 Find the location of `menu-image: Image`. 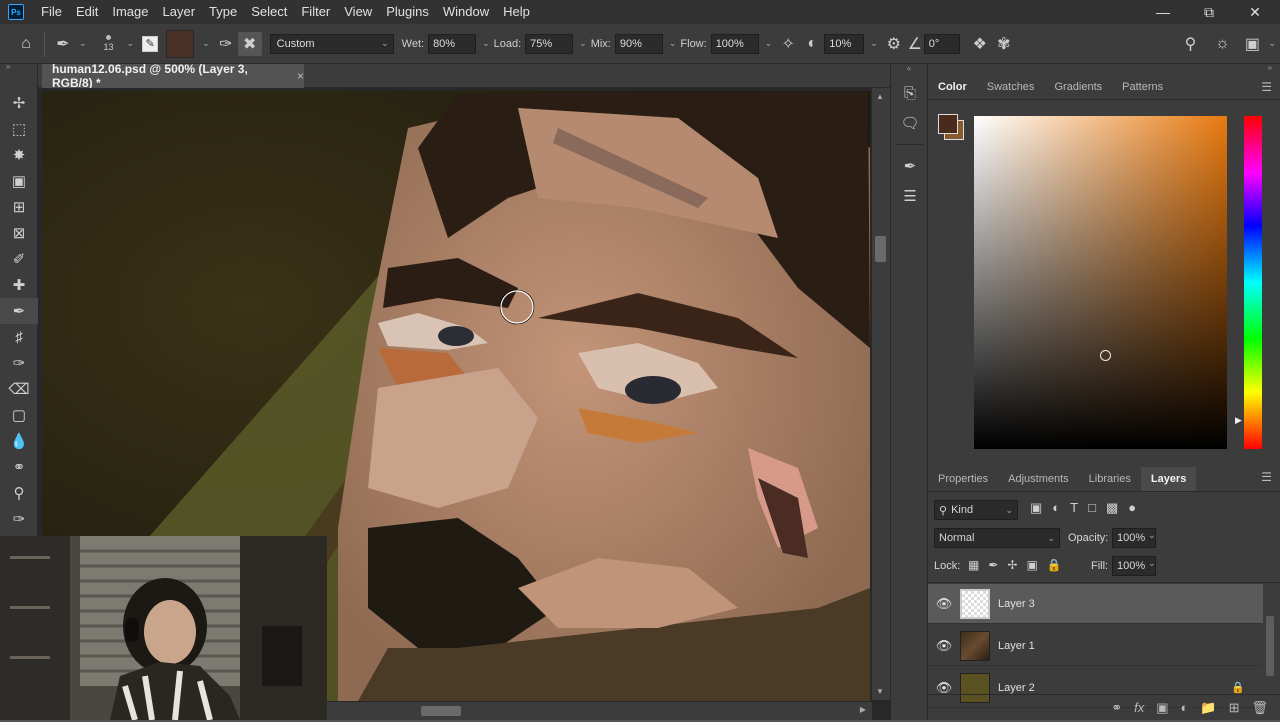

menu-image: Image is located at coordinates (130, 12).